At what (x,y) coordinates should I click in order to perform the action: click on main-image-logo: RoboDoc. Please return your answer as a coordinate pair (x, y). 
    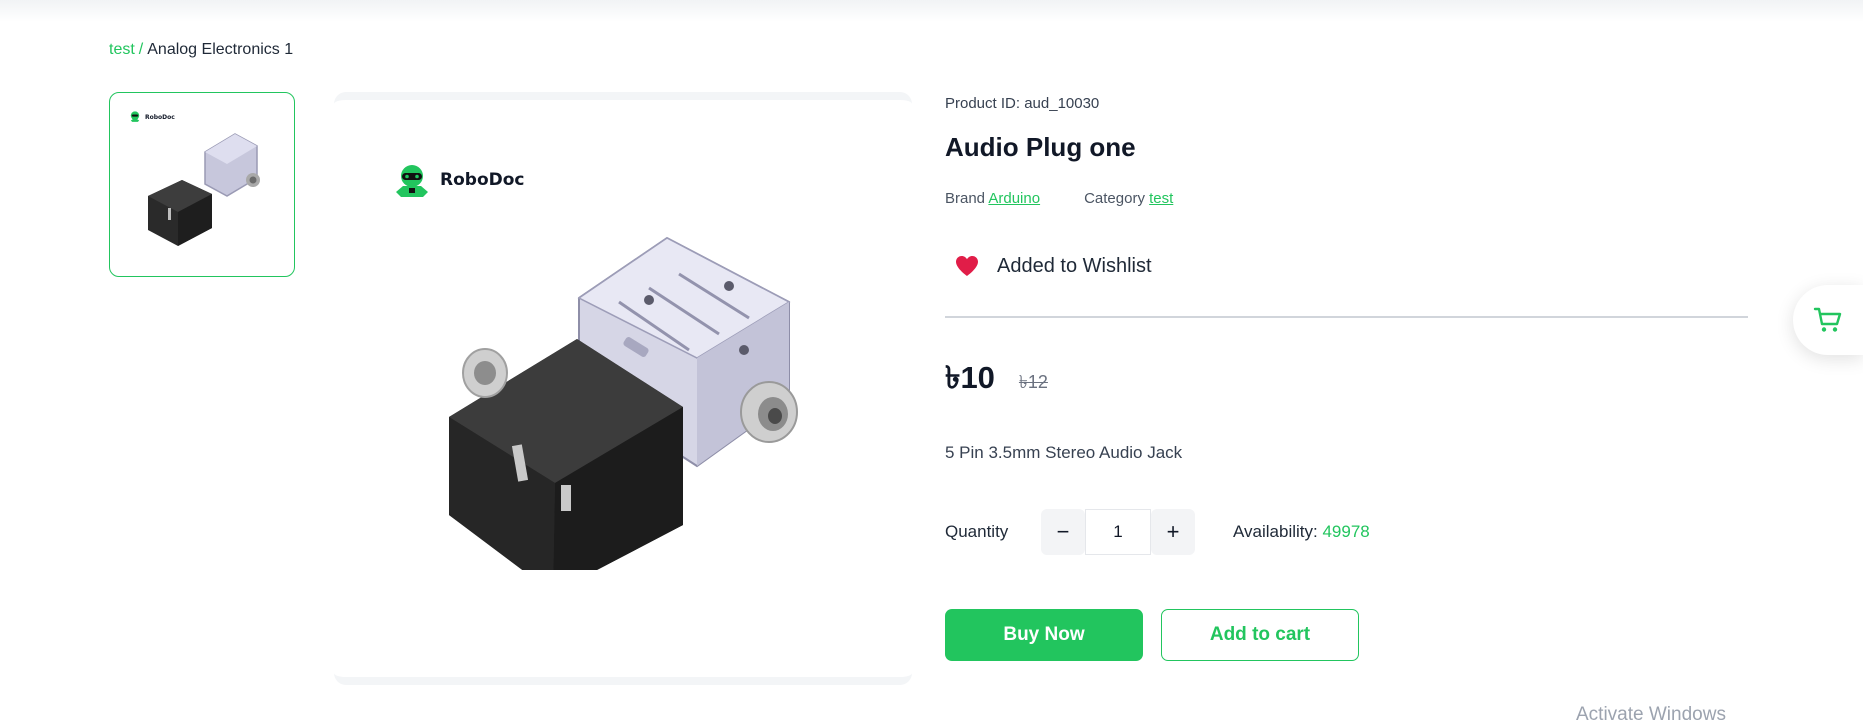
    Looking at the image, I should click on (458, 180).